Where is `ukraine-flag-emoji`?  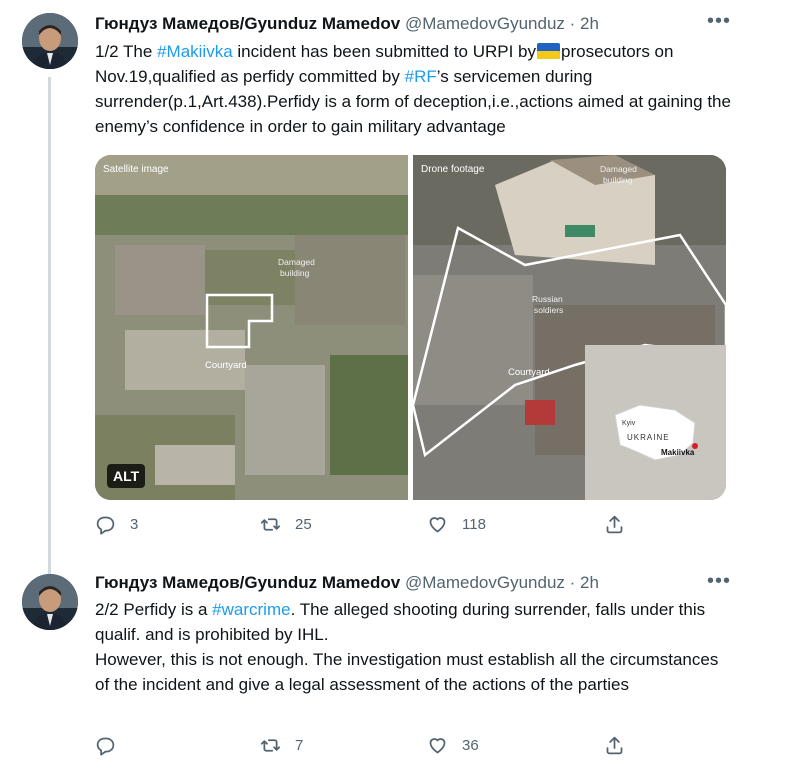
ukraine-flag-emoji is located at coordinates (549, 51).